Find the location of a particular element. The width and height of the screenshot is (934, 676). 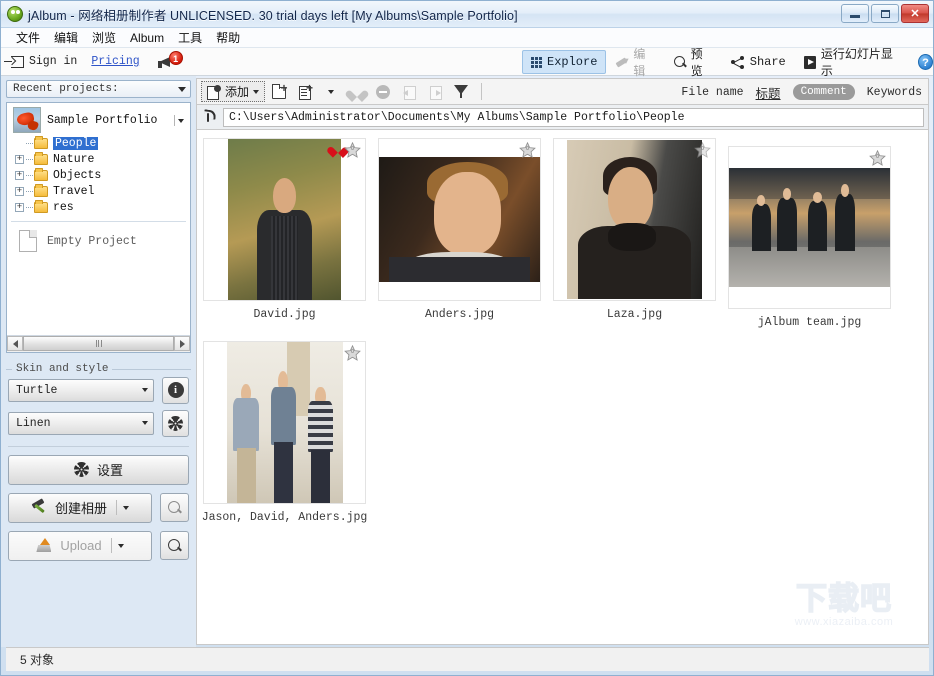

upload-dropdown is located at coordinates (117, 545).